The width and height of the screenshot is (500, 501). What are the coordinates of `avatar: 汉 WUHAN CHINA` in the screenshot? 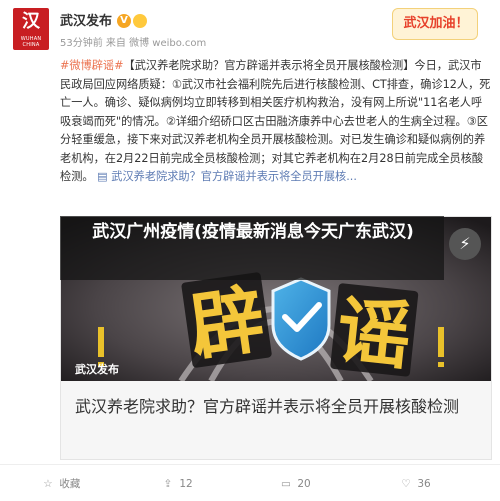 It's located at (31, 29).